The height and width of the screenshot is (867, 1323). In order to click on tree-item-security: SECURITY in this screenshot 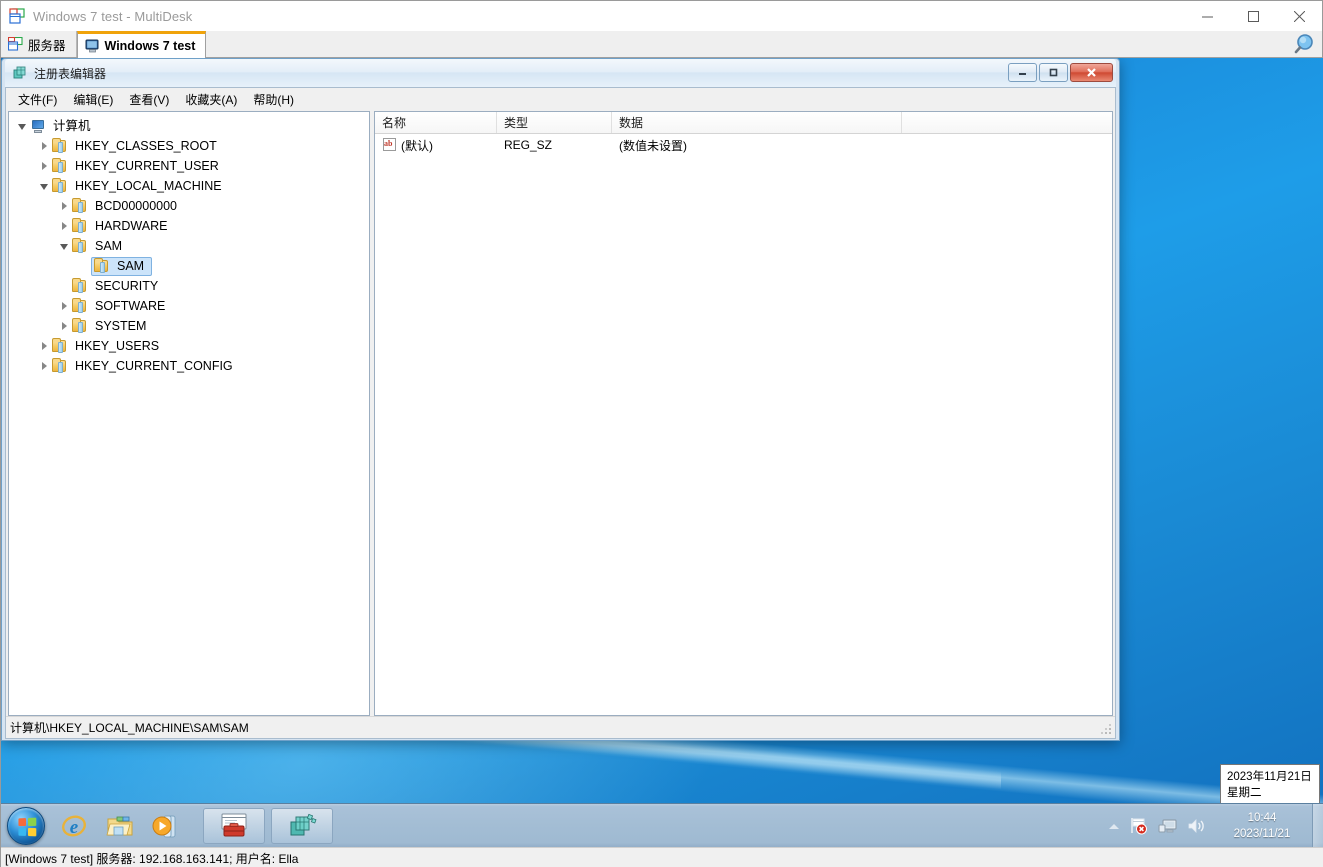, I will do `click(192, 286)`.